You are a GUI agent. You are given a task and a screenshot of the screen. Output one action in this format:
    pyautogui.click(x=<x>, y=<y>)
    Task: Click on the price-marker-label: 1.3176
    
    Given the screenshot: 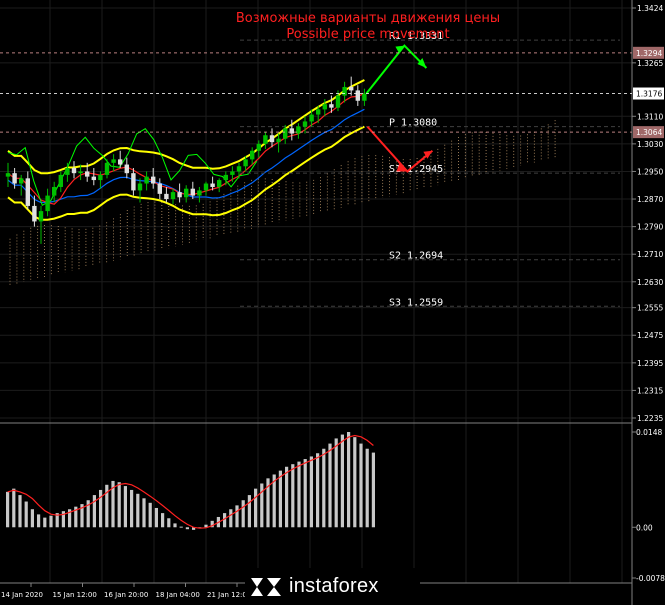 What is the action you would take?
    pyautogui.click(x=649, y=94)
    